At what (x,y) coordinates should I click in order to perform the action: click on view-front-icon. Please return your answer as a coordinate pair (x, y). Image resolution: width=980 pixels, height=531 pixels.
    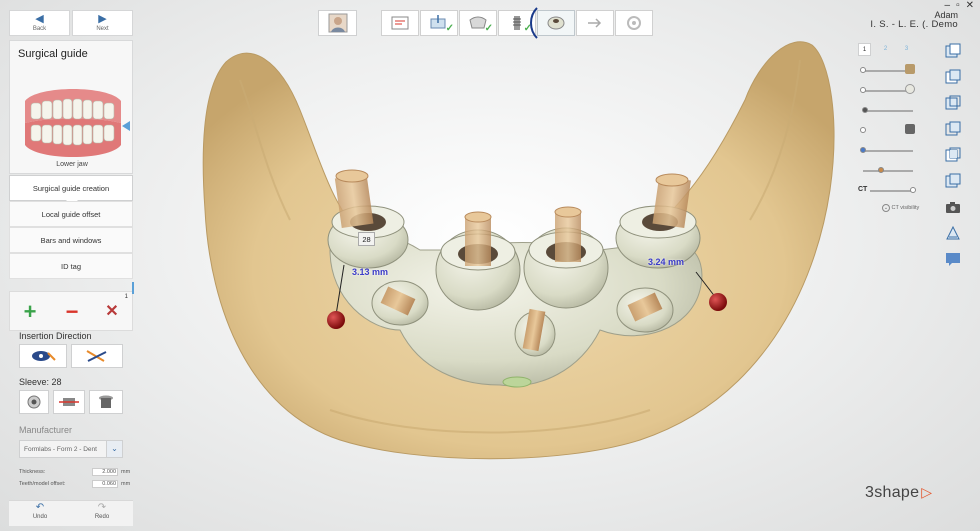
    Looking at the image, I should click on (953, 51).